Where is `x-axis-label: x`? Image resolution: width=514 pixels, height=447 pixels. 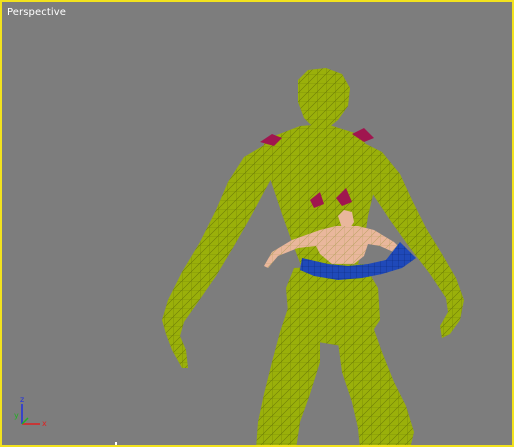 x-axis-label: x is located at coordinates (44, 423).